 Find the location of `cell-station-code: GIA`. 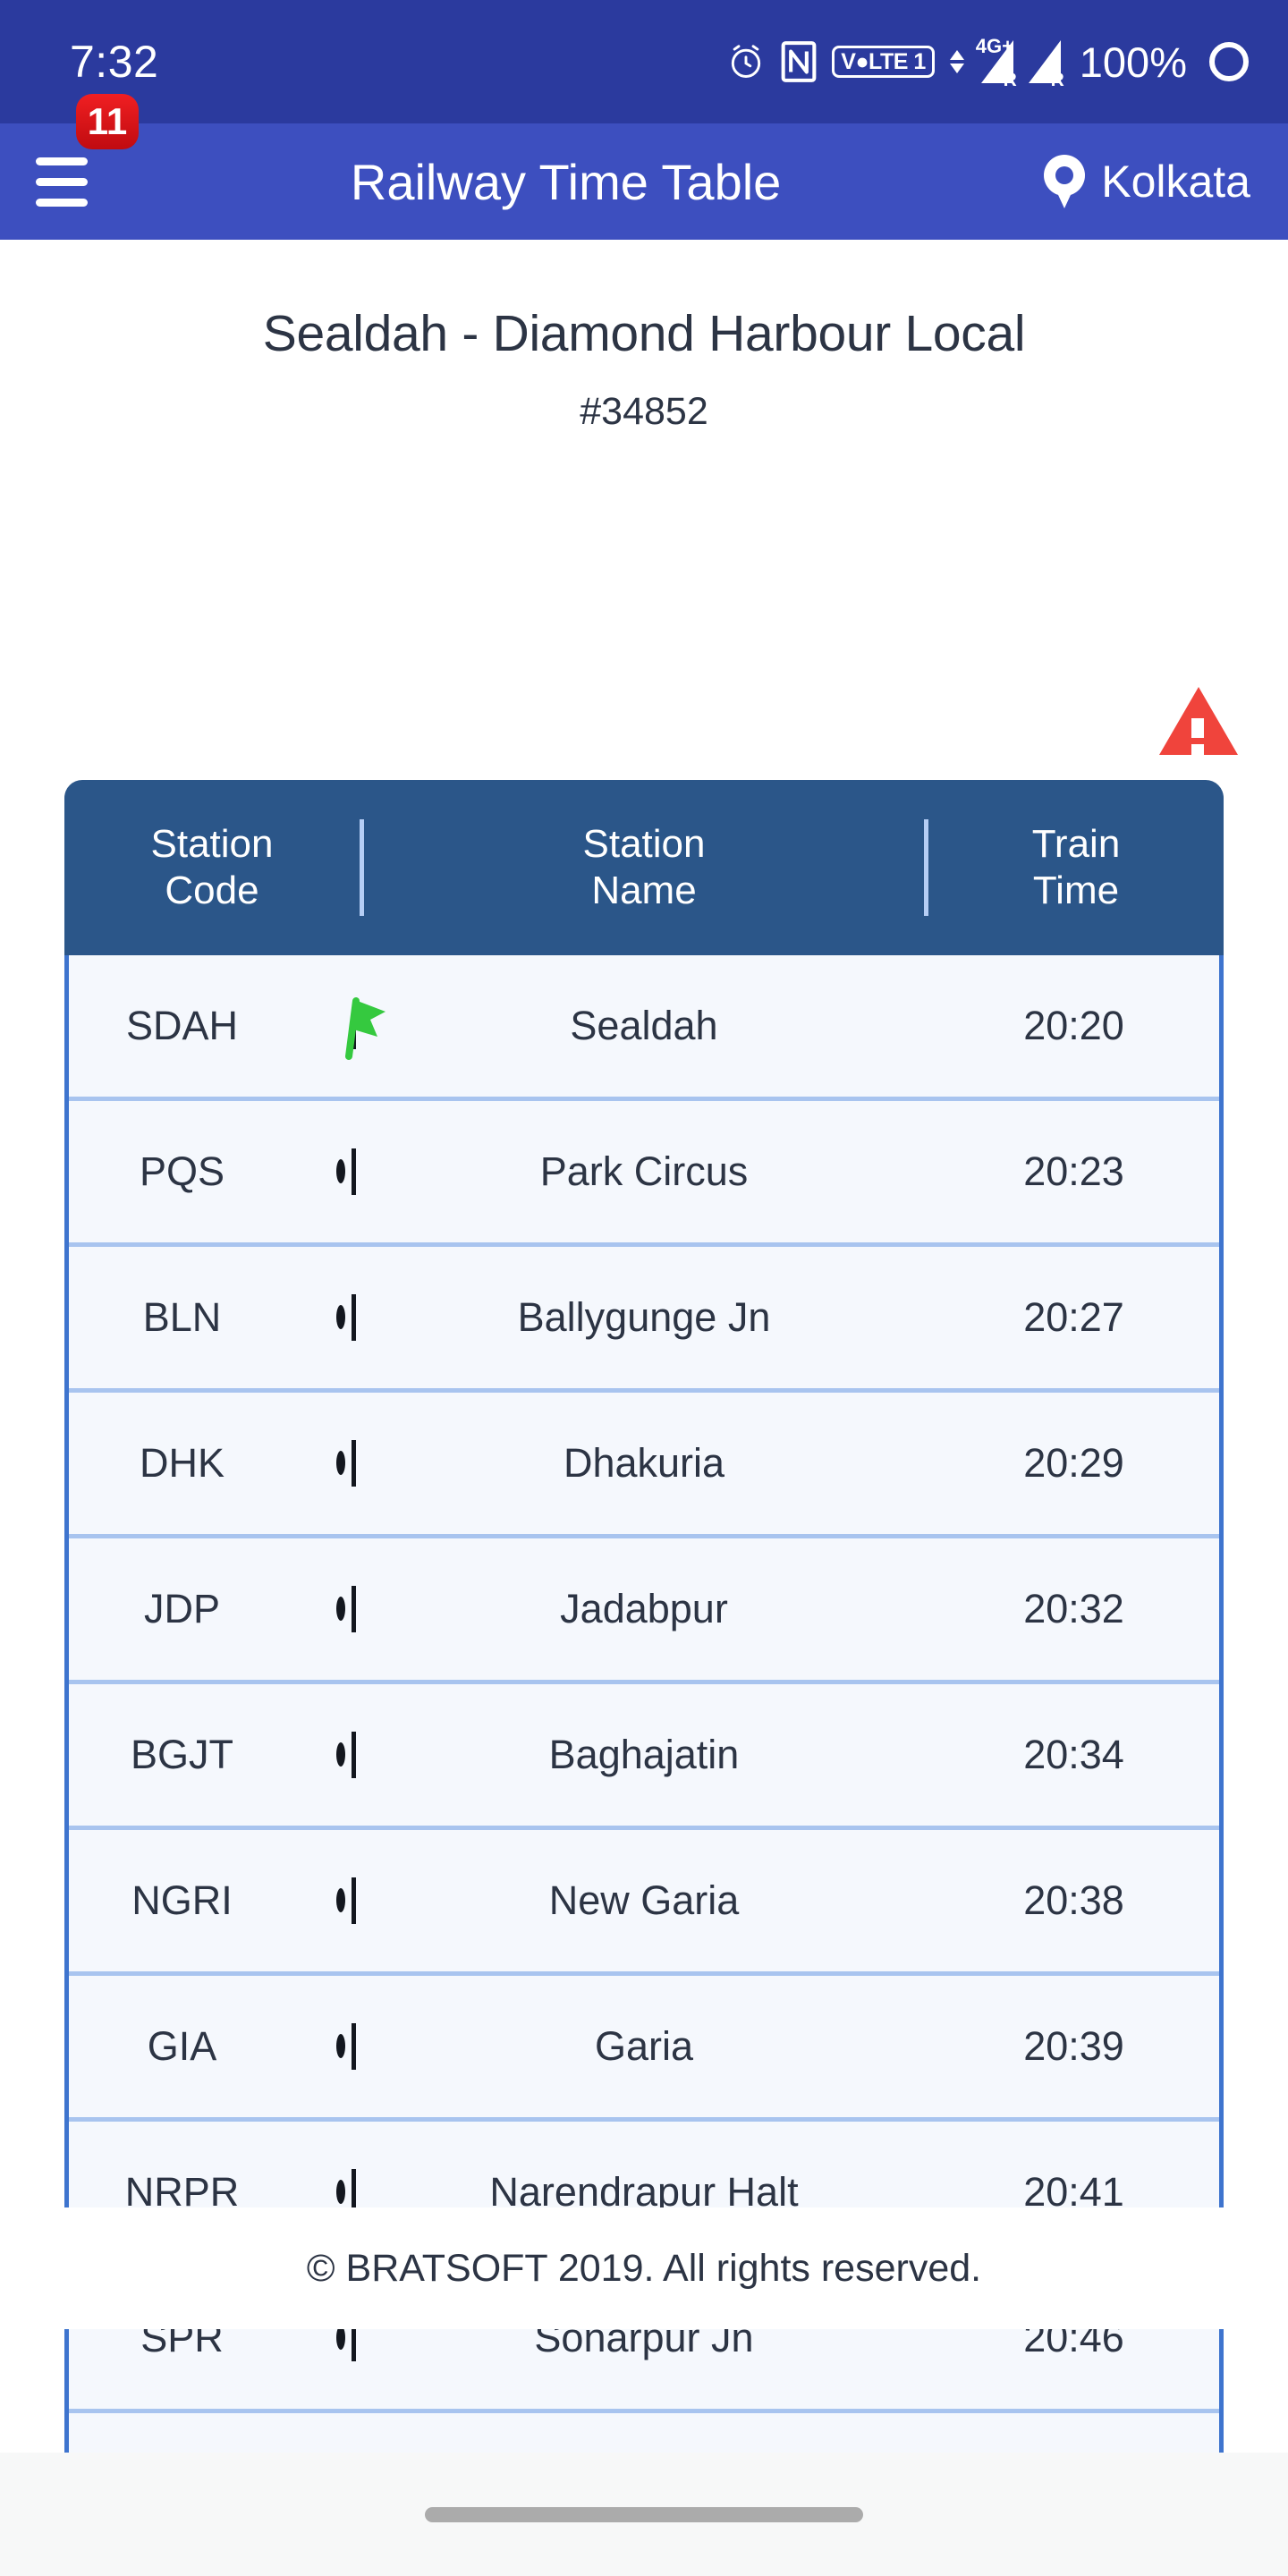

cell-station-code: GIA is located at coordinates (214, 2046).